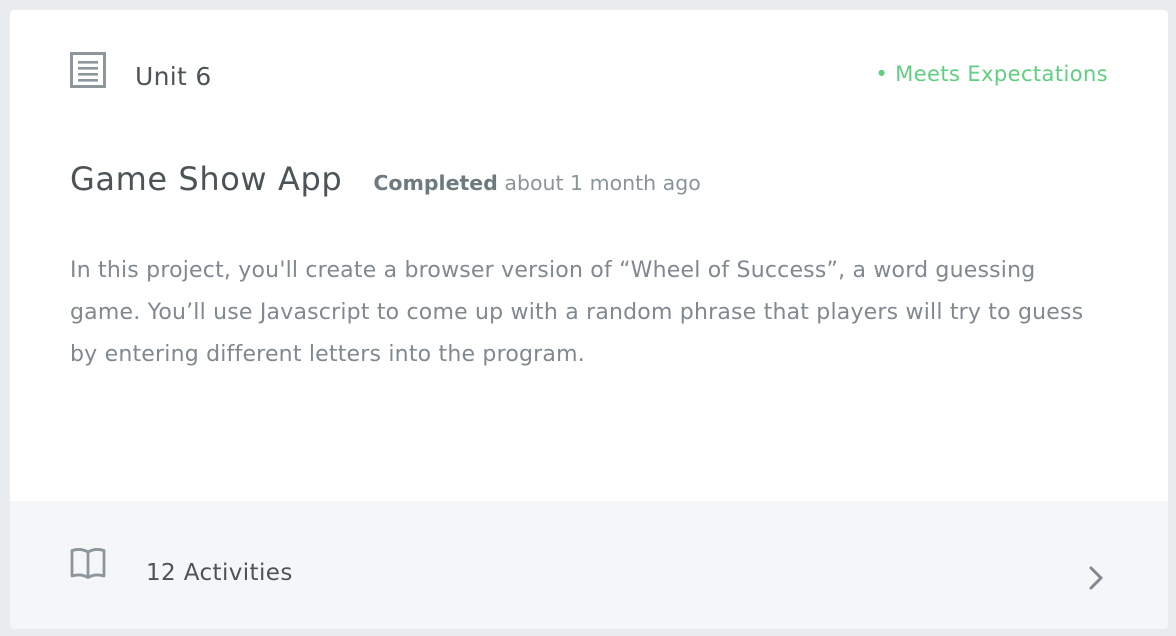 The width and height of the screenshot is (1176, 636). I want to click on chevron-right-icon, so click(1096, 578).